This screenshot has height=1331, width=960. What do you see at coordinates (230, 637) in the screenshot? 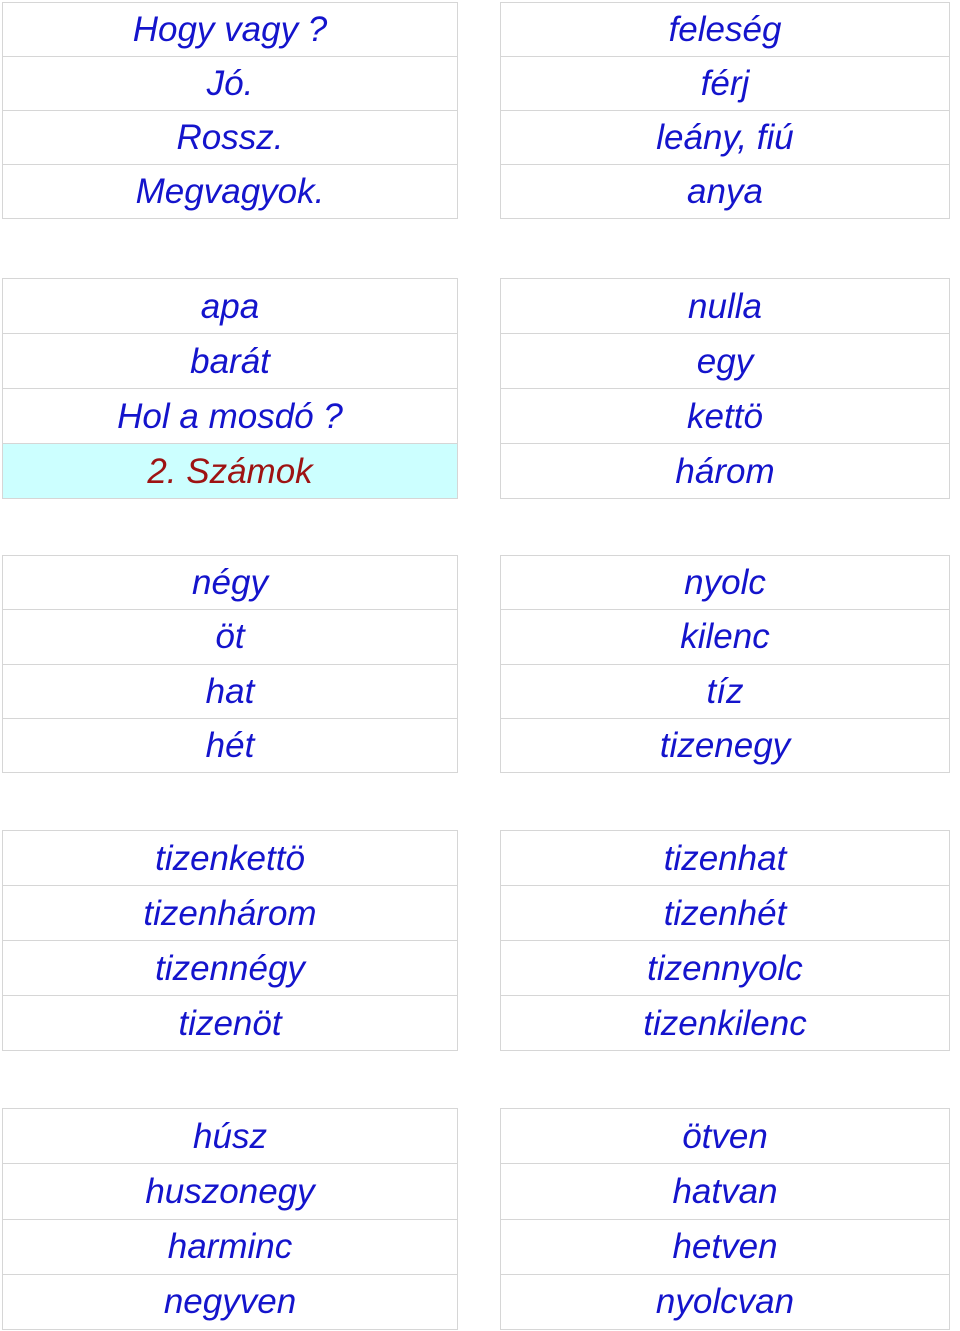
I see `vocabulary-row: öt` at bounding box center [230, 637].